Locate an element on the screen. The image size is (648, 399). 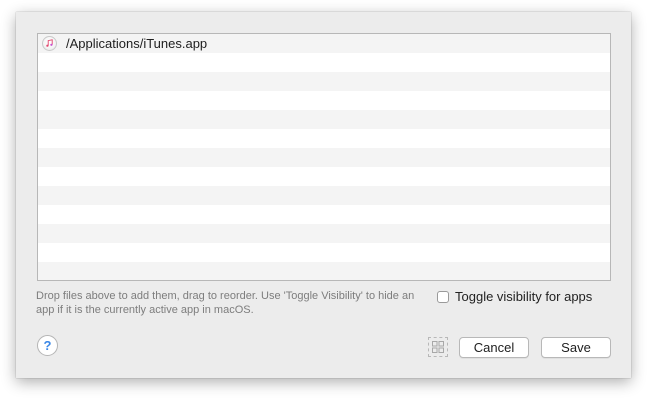
list-item: /Applications/iTunes.app is located at coordinates (324, 43).